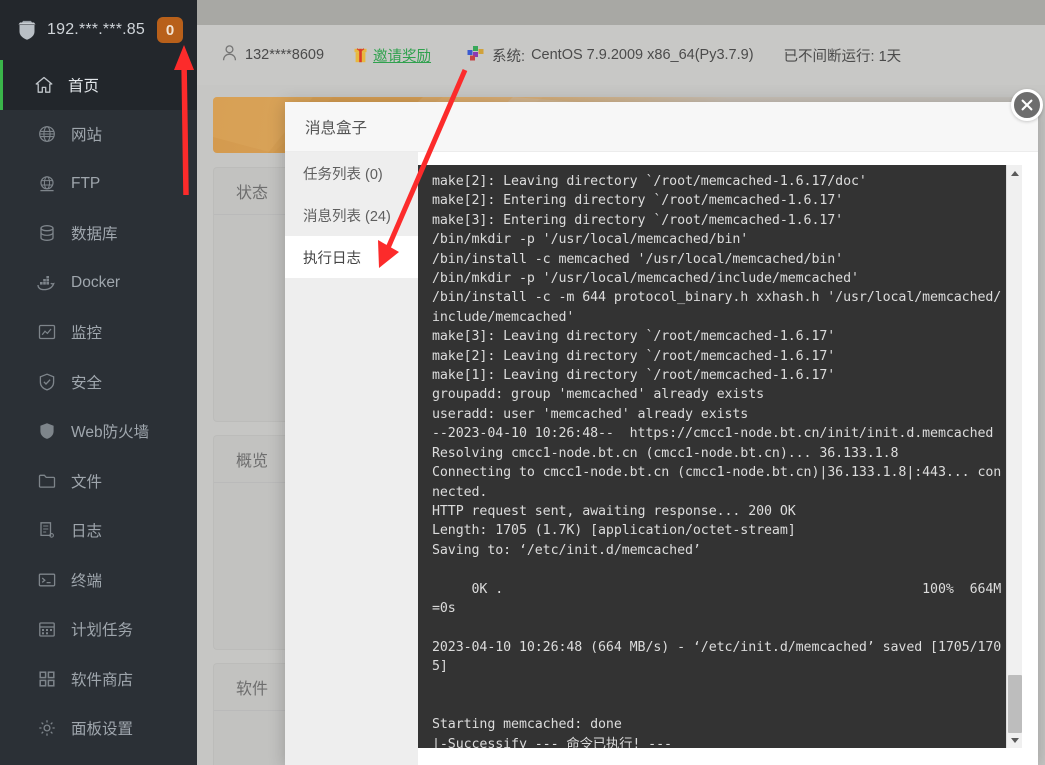 The image size is (1045, 765). I want to click on uptime-text: 已不间断运行: 1天, so click(842, 56).